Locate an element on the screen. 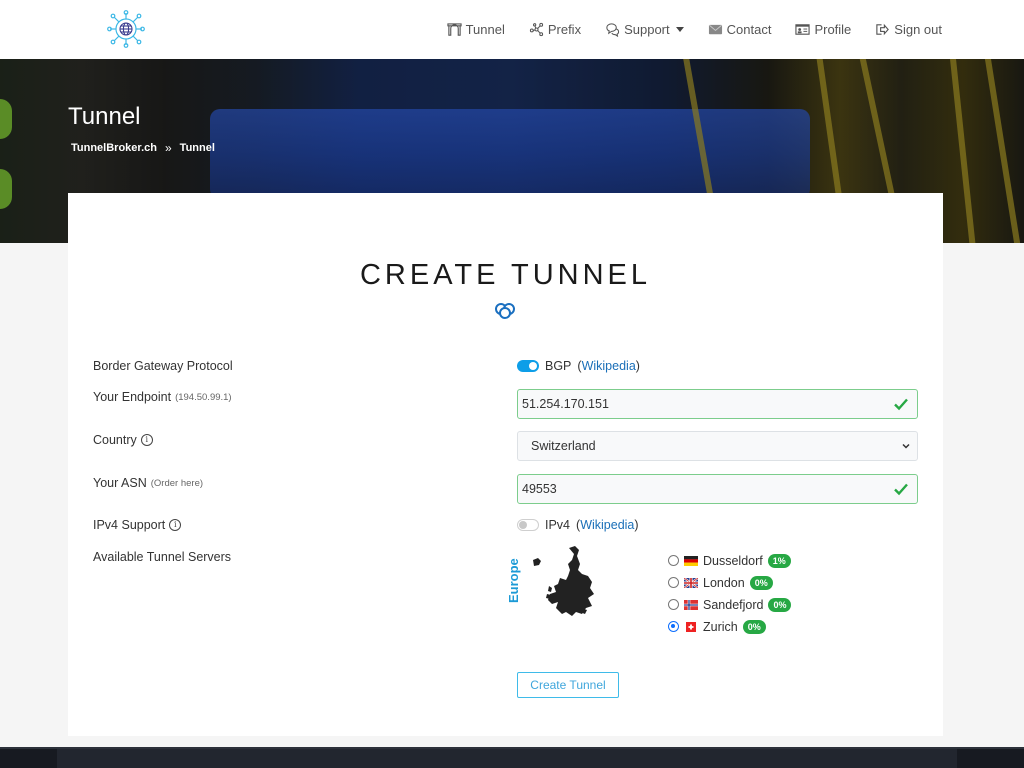 The width and height of the screenshot is (1024, 768). country-label: Country i is located at coordinates (123, 440).